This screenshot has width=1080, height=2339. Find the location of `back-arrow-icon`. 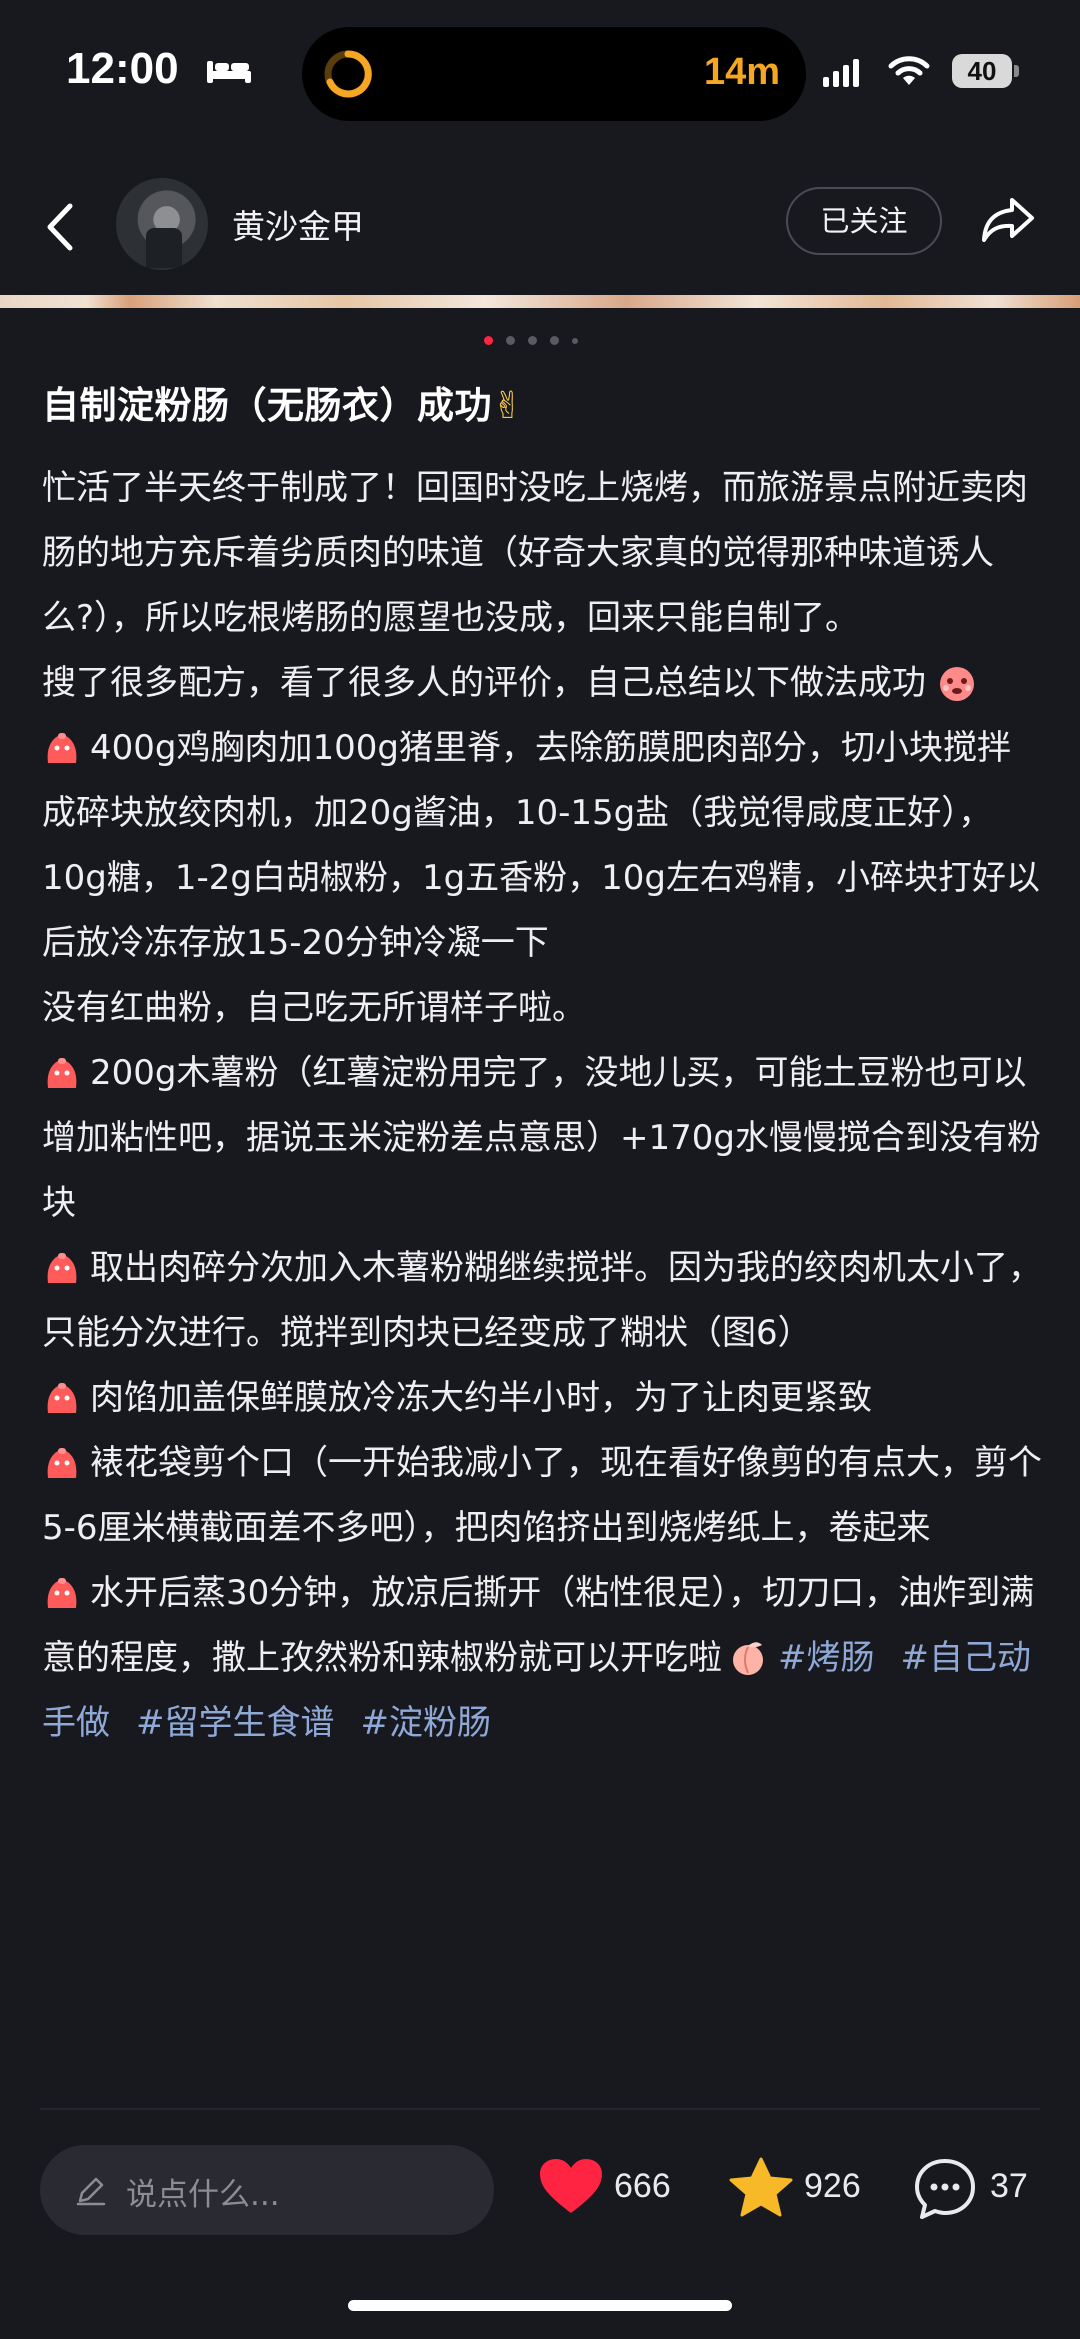

back-arrow-icon is located at coordinates (60, 227).